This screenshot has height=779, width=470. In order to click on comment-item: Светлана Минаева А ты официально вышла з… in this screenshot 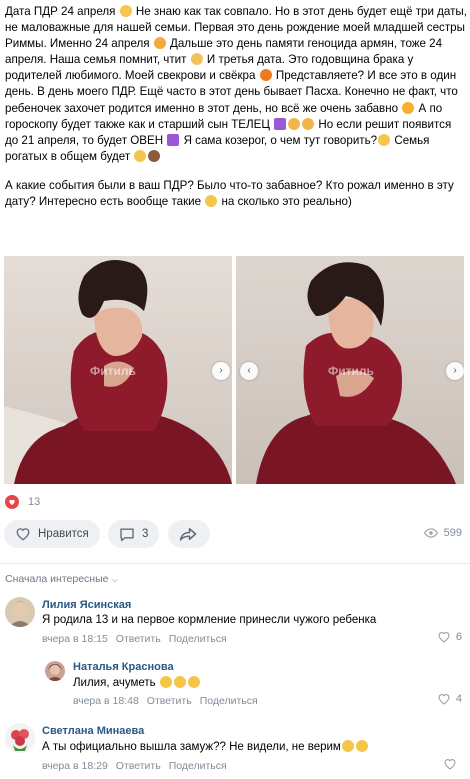, I will do `click(233, 749)`.